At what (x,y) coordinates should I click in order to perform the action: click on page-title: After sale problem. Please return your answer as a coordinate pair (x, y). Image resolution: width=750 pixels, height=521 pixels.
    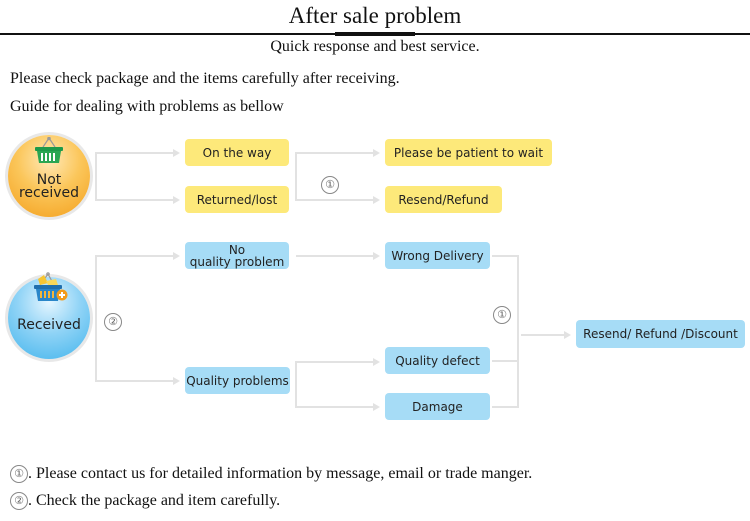
    Looking at the image, I should click on (375, 15).